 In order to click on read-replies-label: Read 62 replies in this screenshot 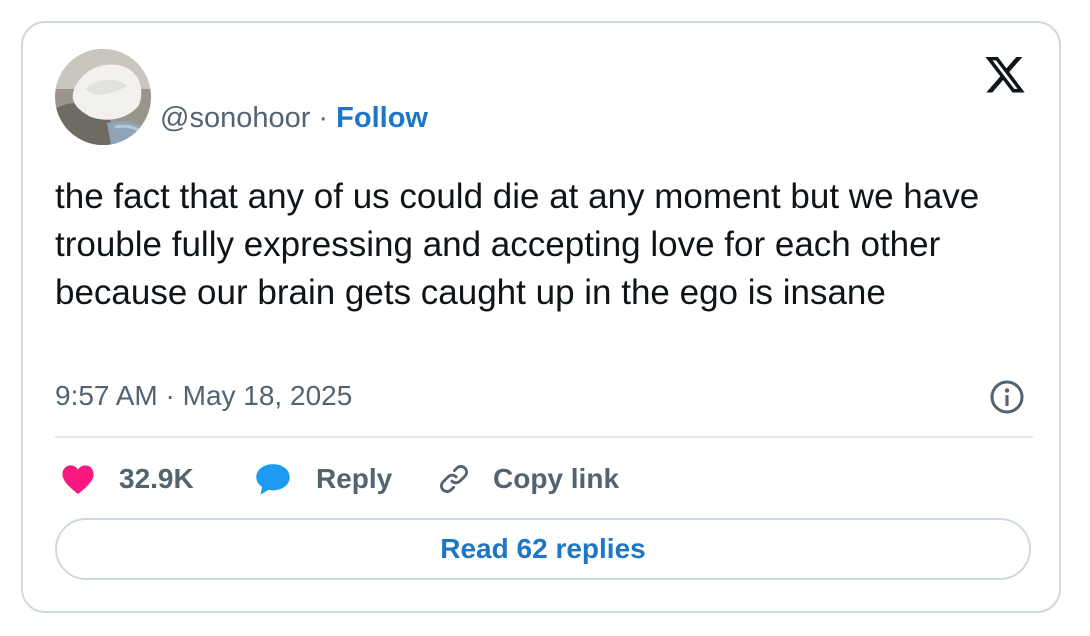, I will do `click(543, 548)`.